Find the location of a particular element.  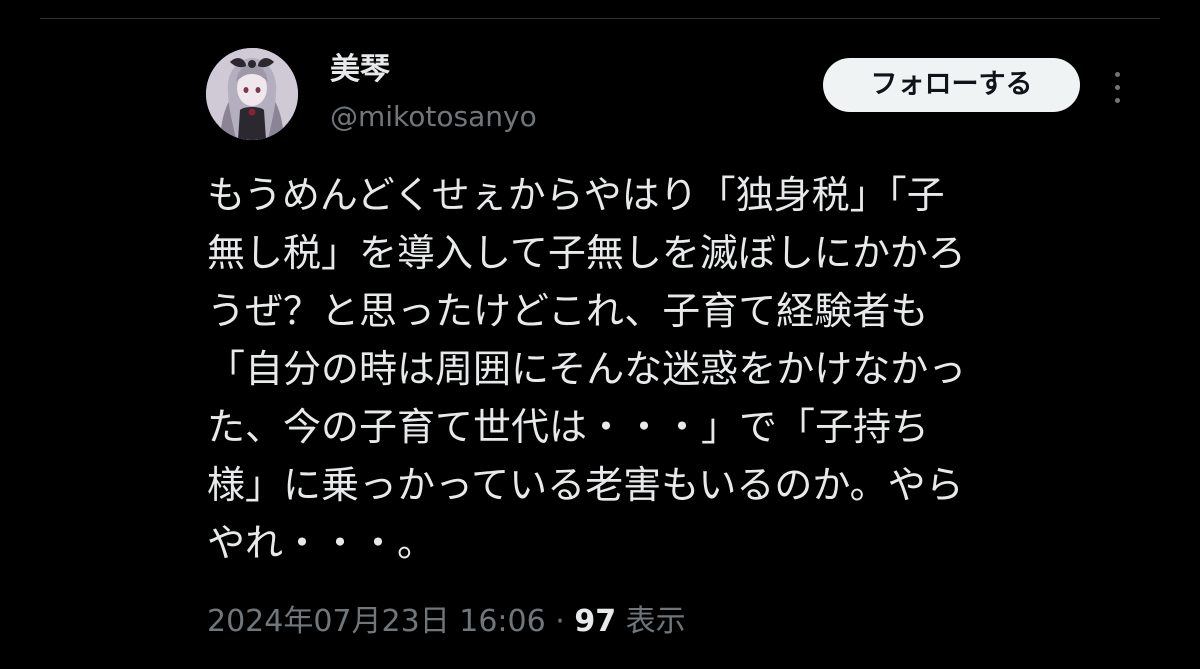

more-dots-icon is located at coordinates (1117, 88).